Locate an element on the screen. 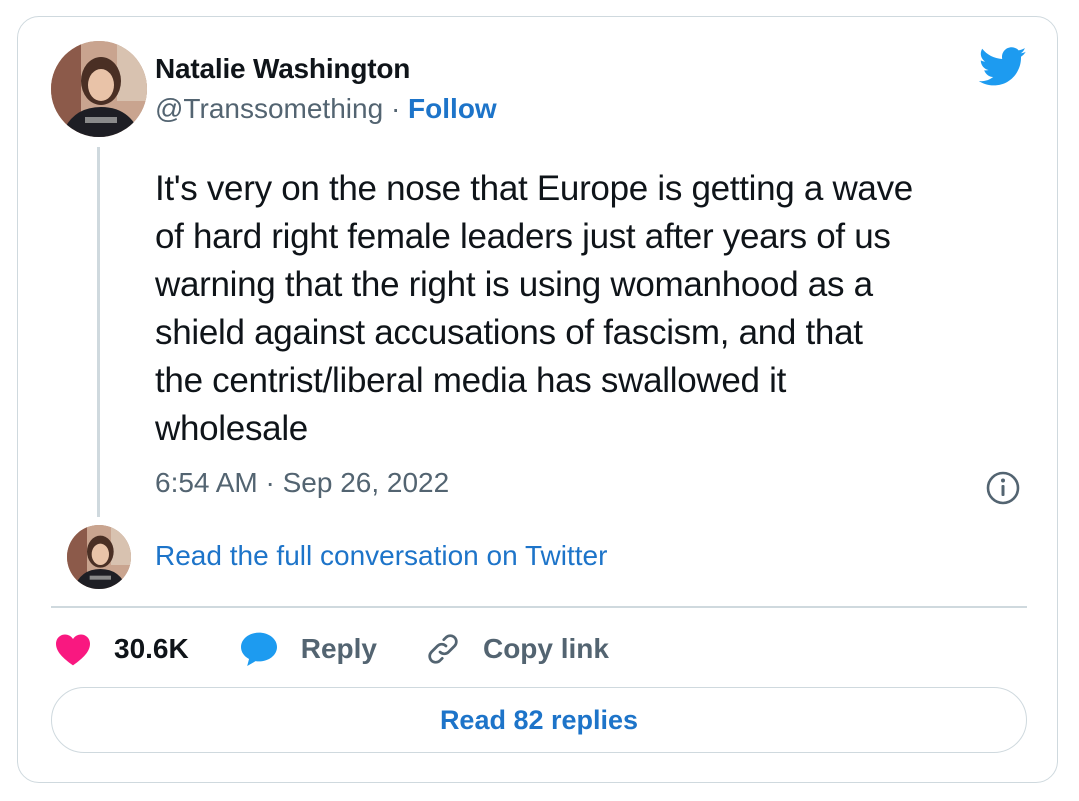  author-avatar is located at coordinates (99, 89).